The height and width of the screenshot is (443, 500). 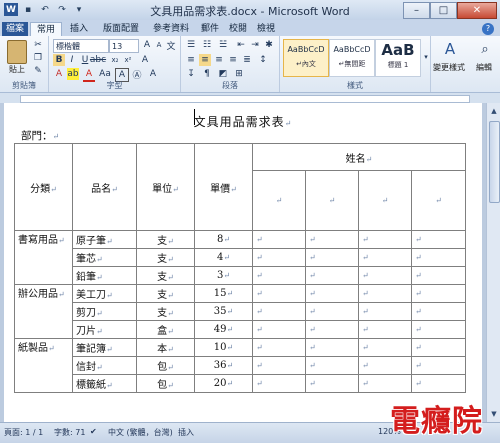 What do you see at coordinates (241, 45) in the screenshot?
I see `decrease-indent-icon: ⇤` at bounding box center [241, 45].